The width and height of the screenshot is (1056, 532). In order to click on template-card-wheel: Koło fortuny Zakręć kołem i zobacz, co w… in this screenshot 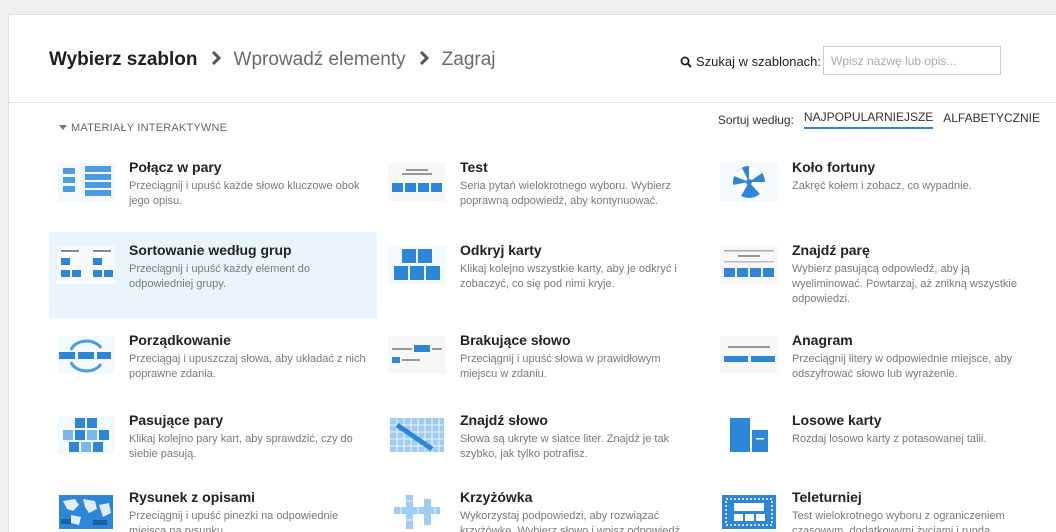, I will do `click(876, 186)`.